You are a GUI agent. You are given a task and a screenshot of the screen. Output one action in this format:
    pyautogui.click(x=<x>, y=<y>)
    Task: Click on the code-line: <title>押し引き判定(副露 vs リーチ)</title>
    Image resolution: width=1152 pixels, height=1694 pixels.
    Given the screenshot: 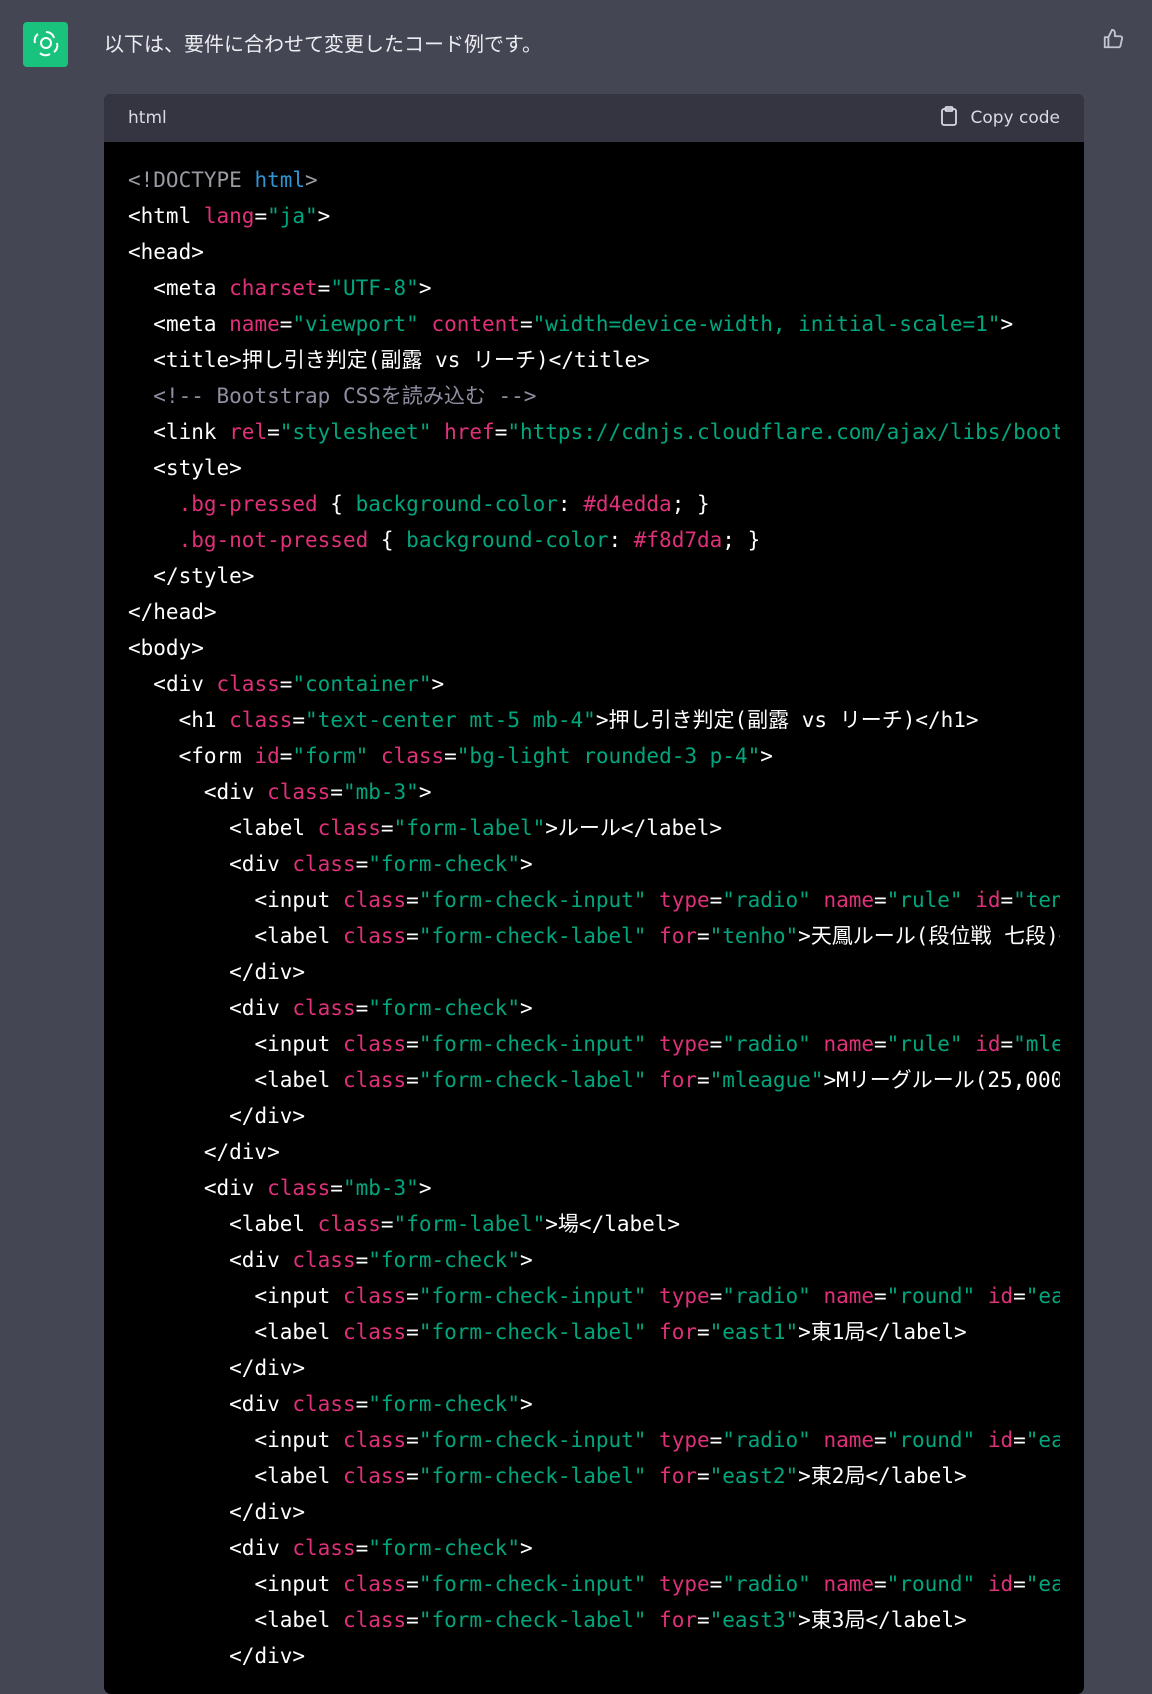 What is the action you would take?
    pyautogui.click(x=594, y=360)
    